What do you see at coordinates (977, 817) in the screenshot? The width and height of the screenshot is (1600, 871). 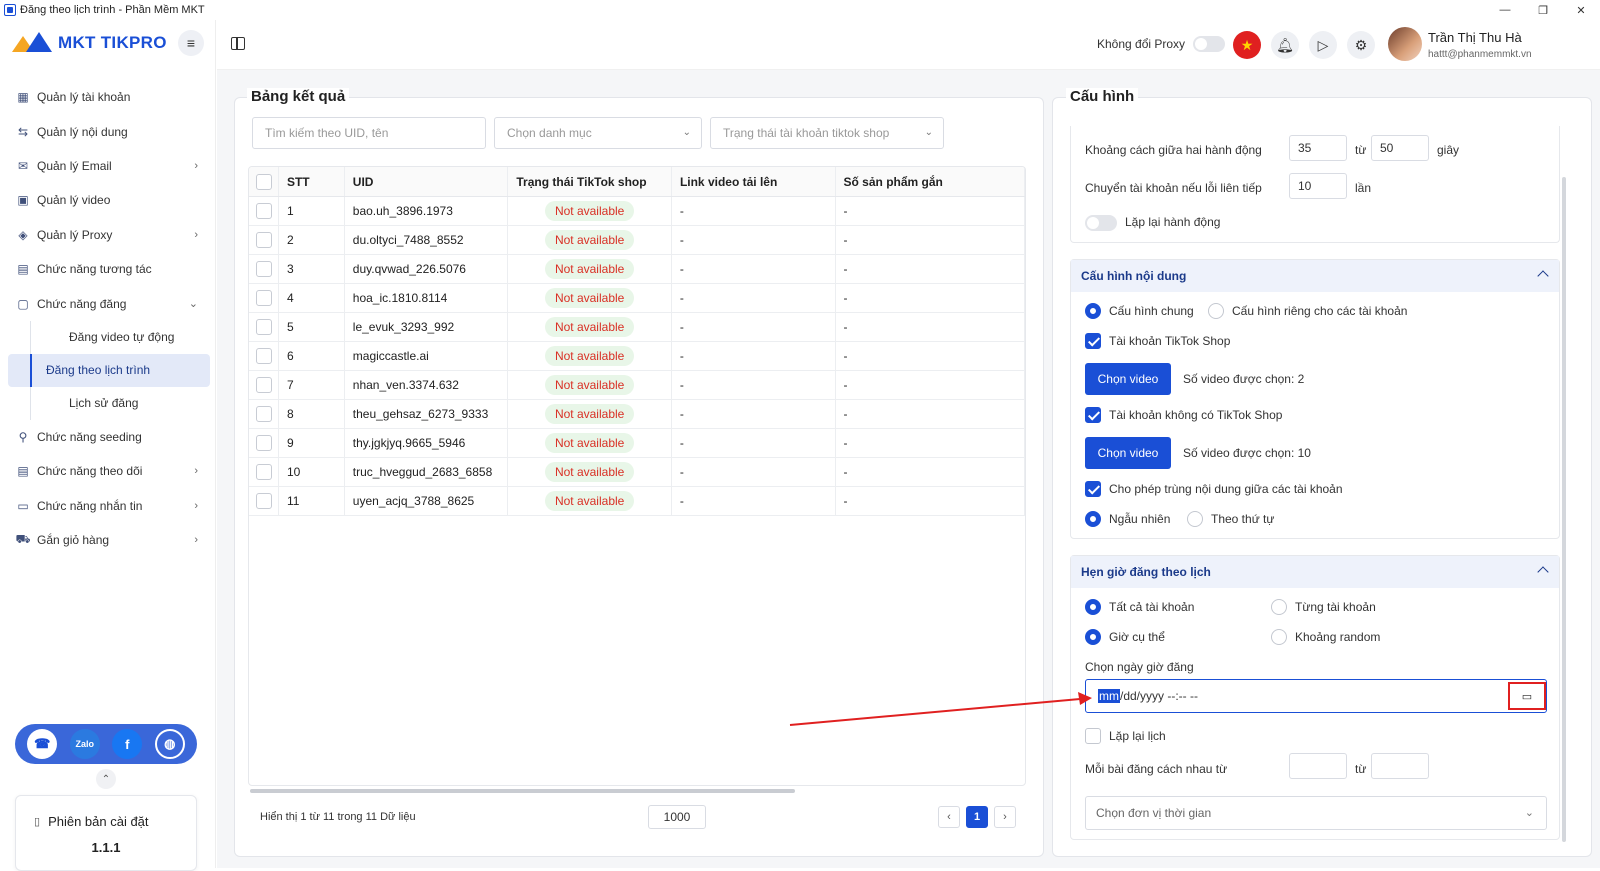 I see `page-button-1: 1` at bounding box center [977, 817].